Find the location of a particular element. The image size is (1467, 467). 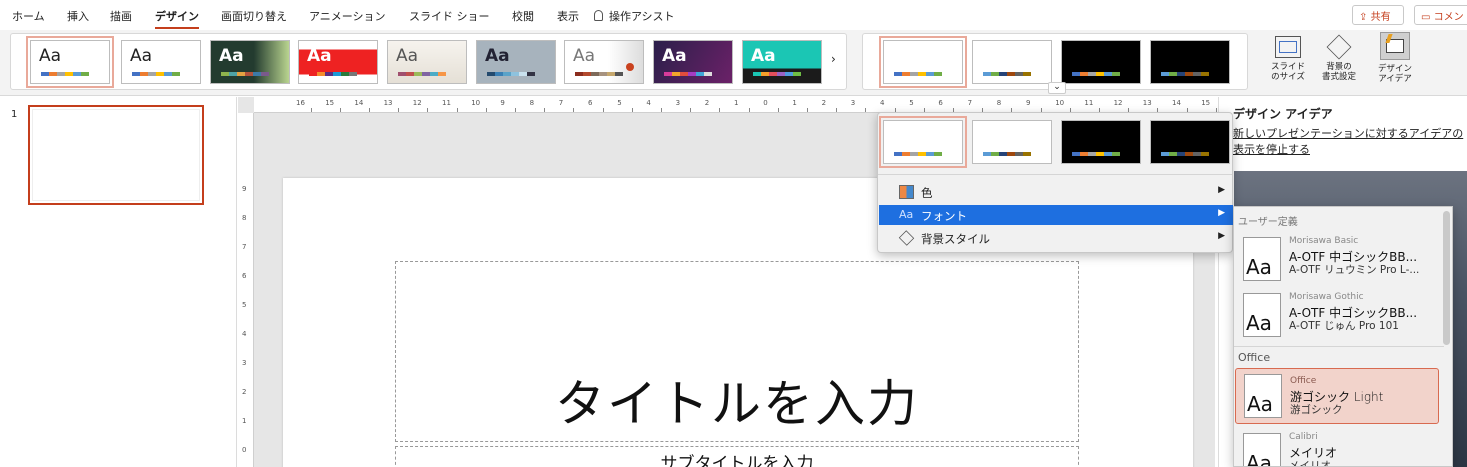

background-style-icon is located at coordinates (906, 238).